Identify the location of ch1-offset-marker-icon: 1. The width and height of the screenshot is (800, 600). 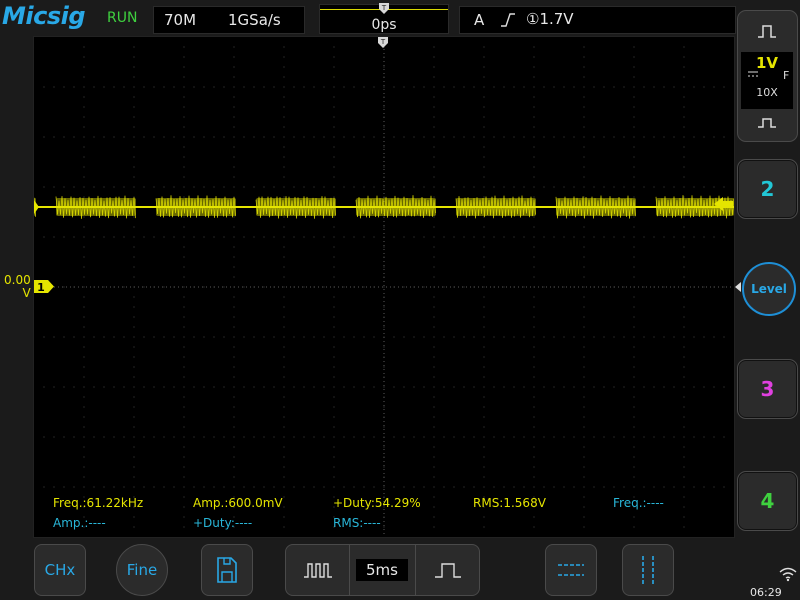
(44, 286).